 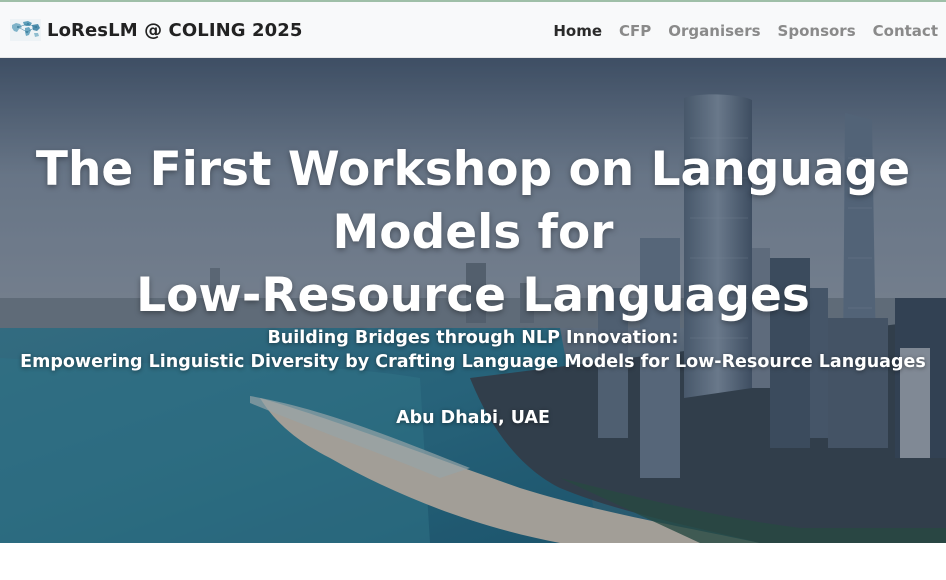 I want to click on world-map-logo-icon, so click(x=25, y=30).